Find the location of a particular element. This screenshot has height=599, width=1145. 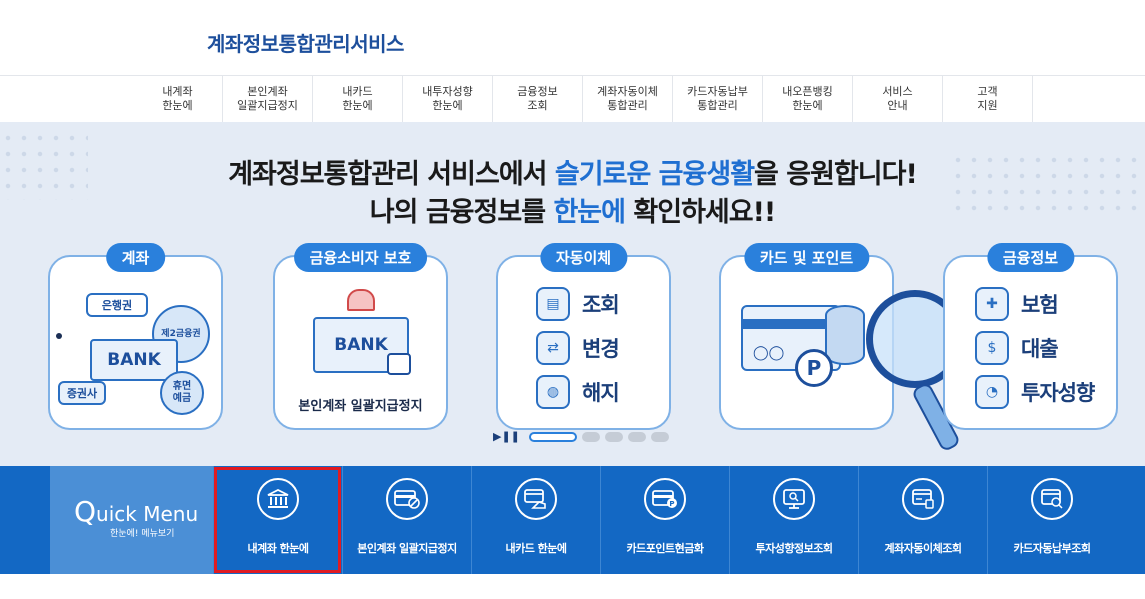

card-search-icon is located at coordinates (1052, 499).